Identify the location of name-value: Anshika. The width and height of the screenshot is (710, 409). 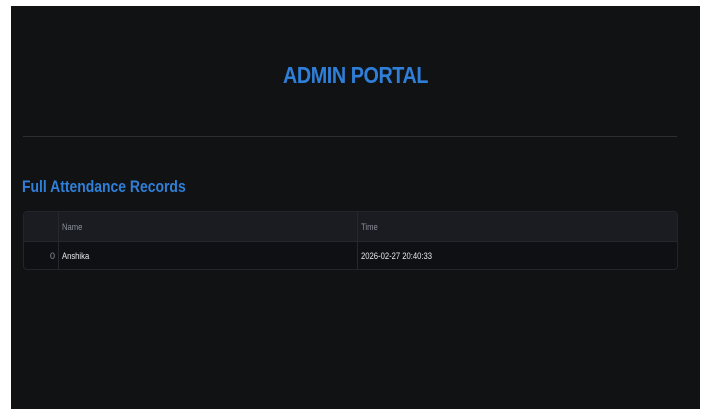
(76, 255).